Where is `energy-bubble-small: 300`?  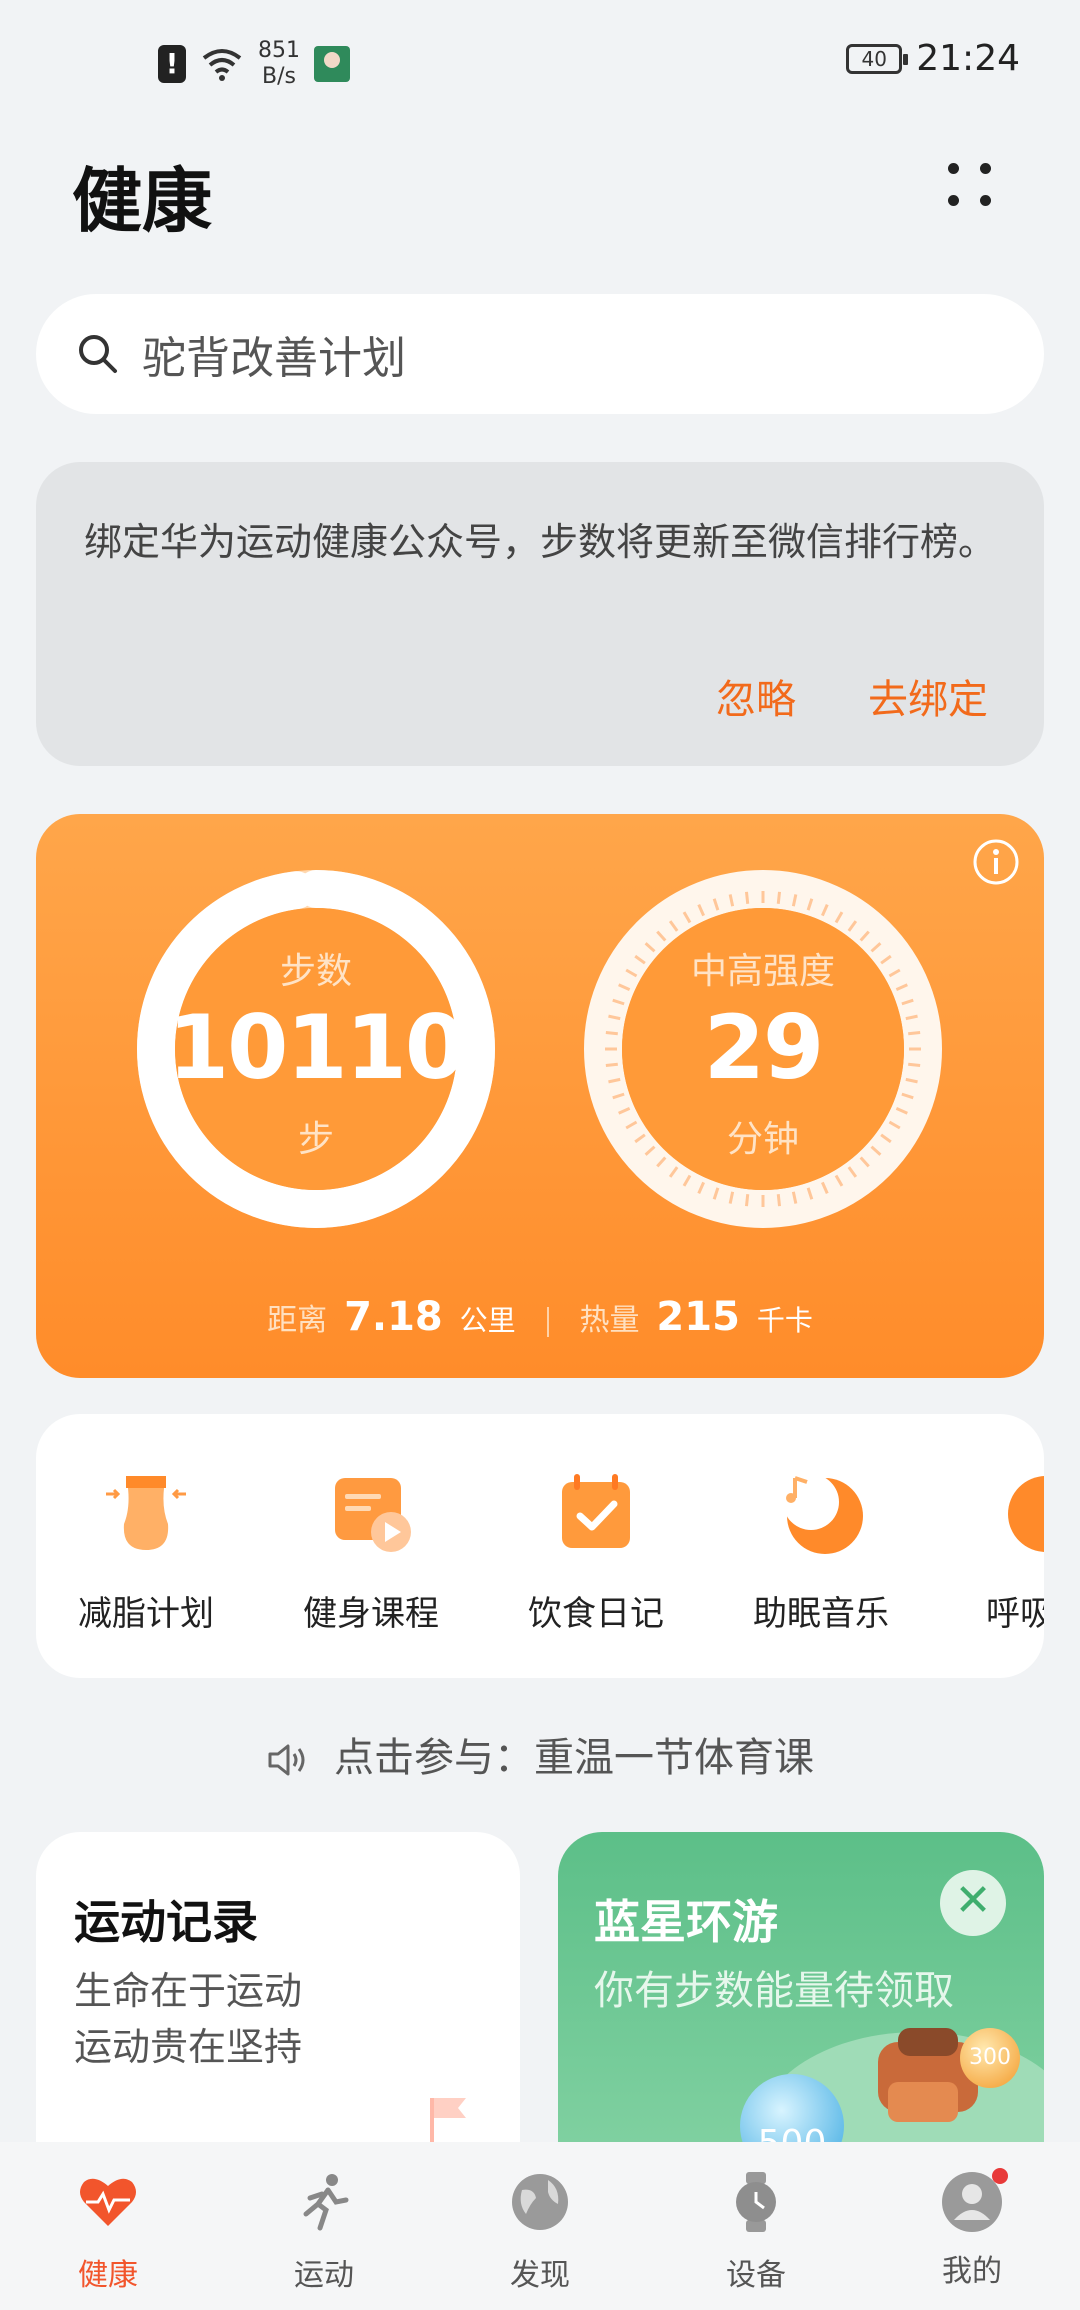
energy-bubble-small: 300 is located at coordinates (990, 2058).